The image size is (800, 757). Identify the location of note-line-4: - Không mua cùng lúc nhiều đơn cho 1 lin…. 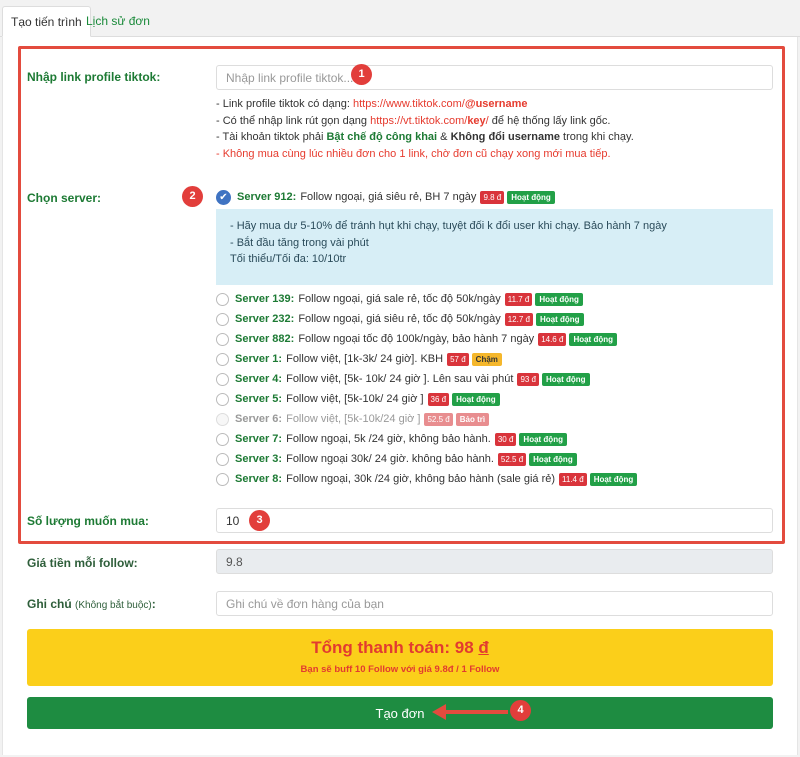
(413, 153).